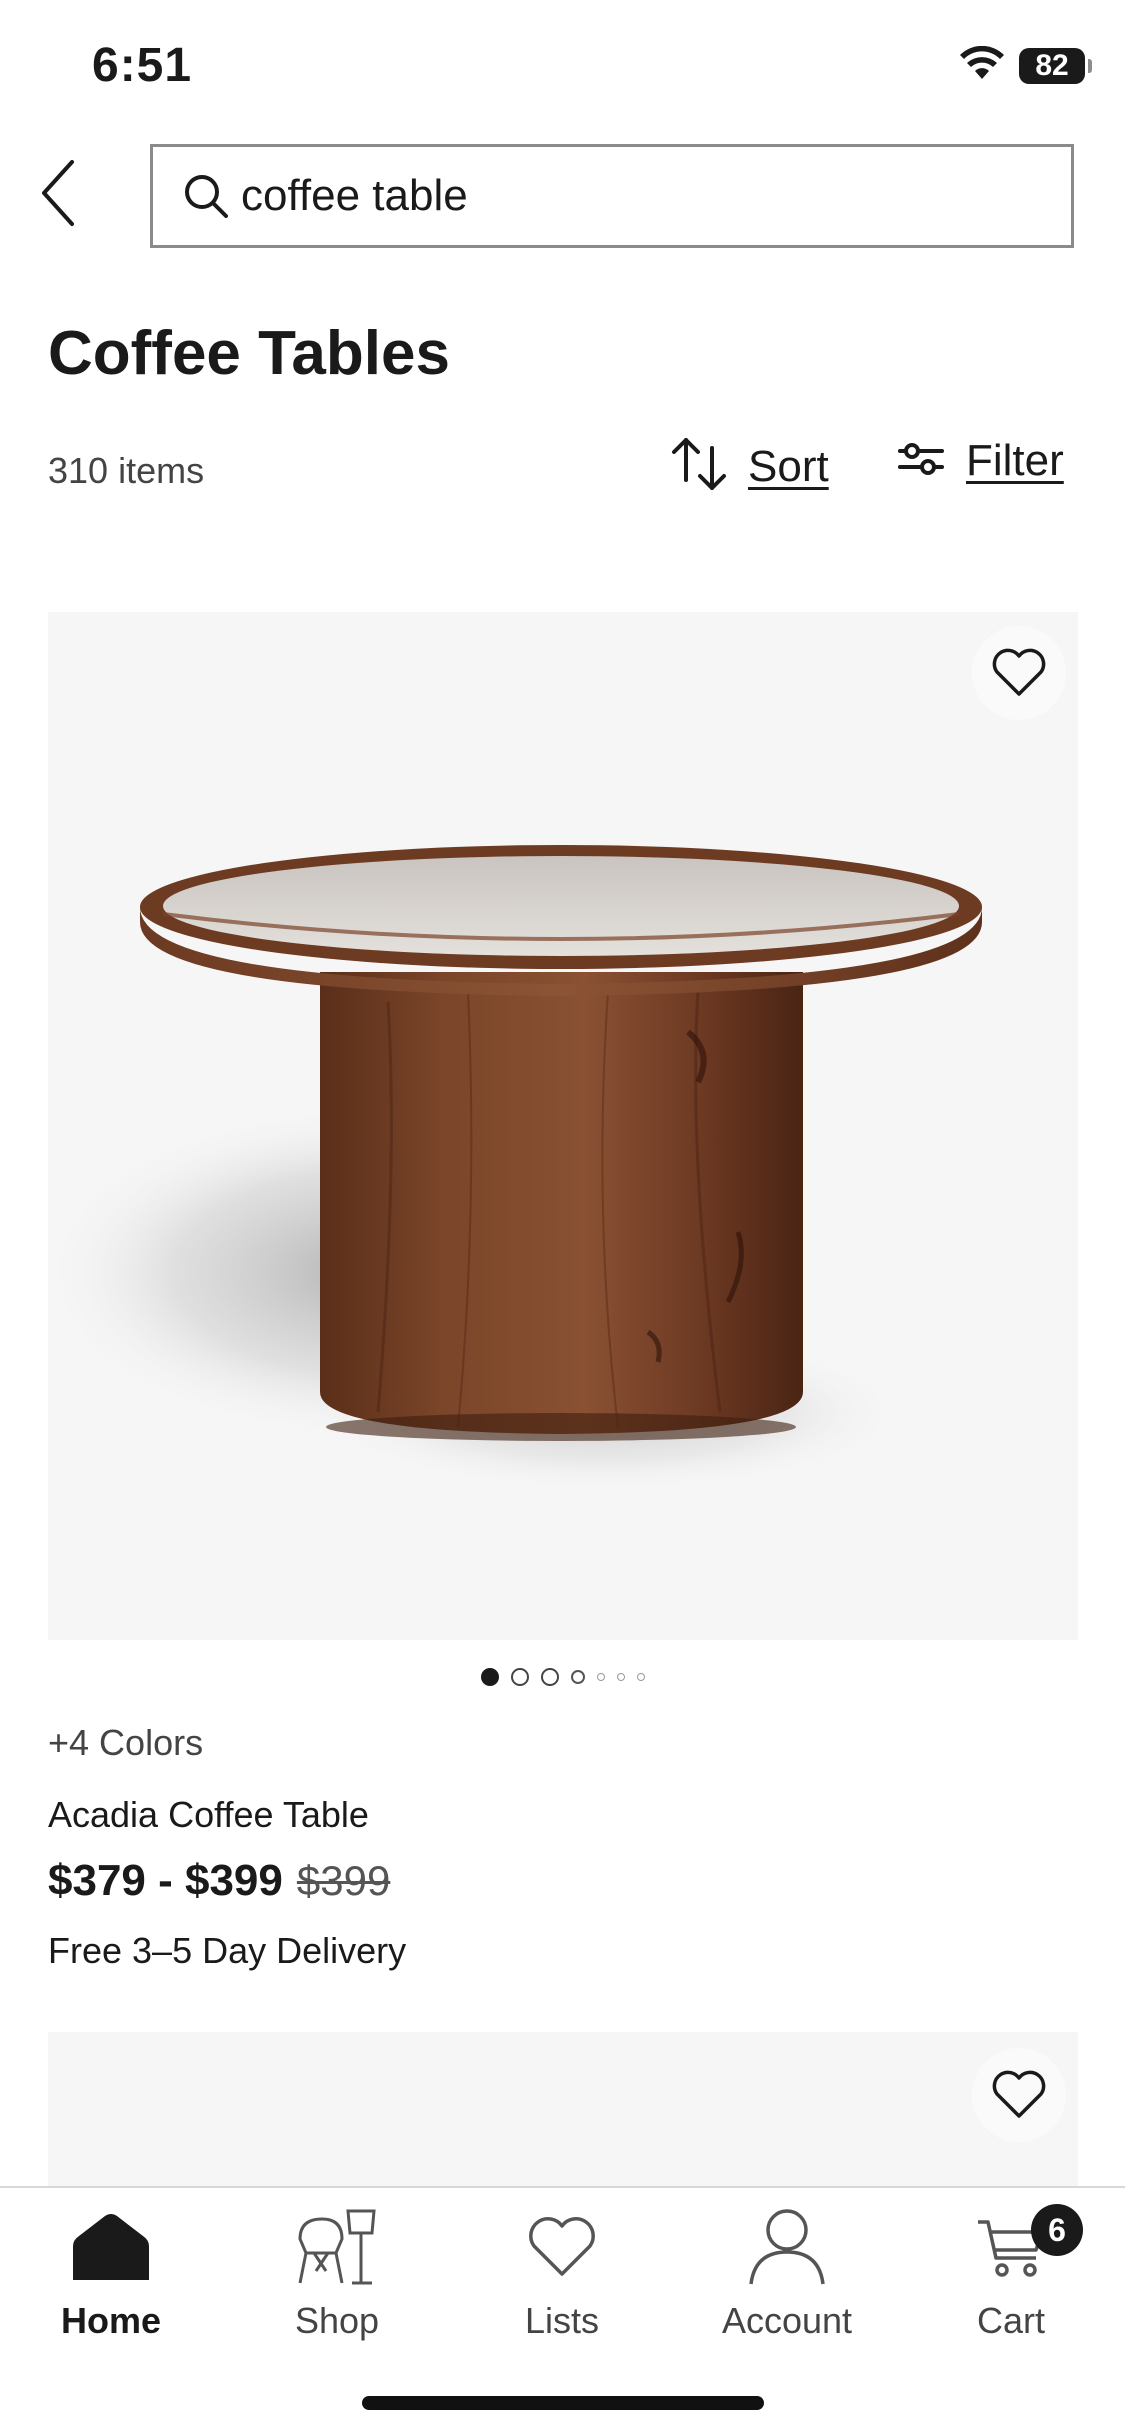  I want to click on filter-button: Filter, so click(981, 461).